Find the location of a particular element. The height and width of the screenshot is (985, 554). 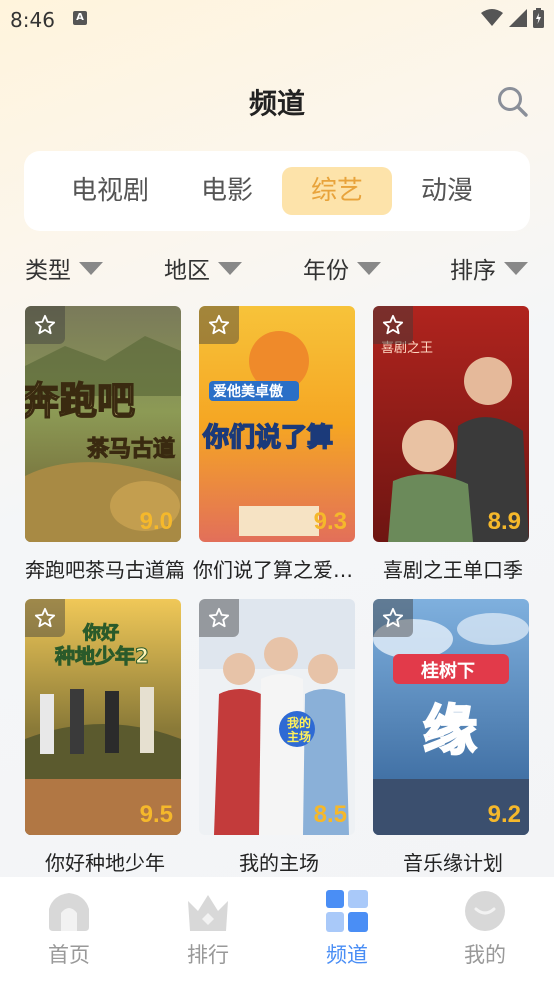

show-title: 你好种地少年 is located at coordinates (105, 861).